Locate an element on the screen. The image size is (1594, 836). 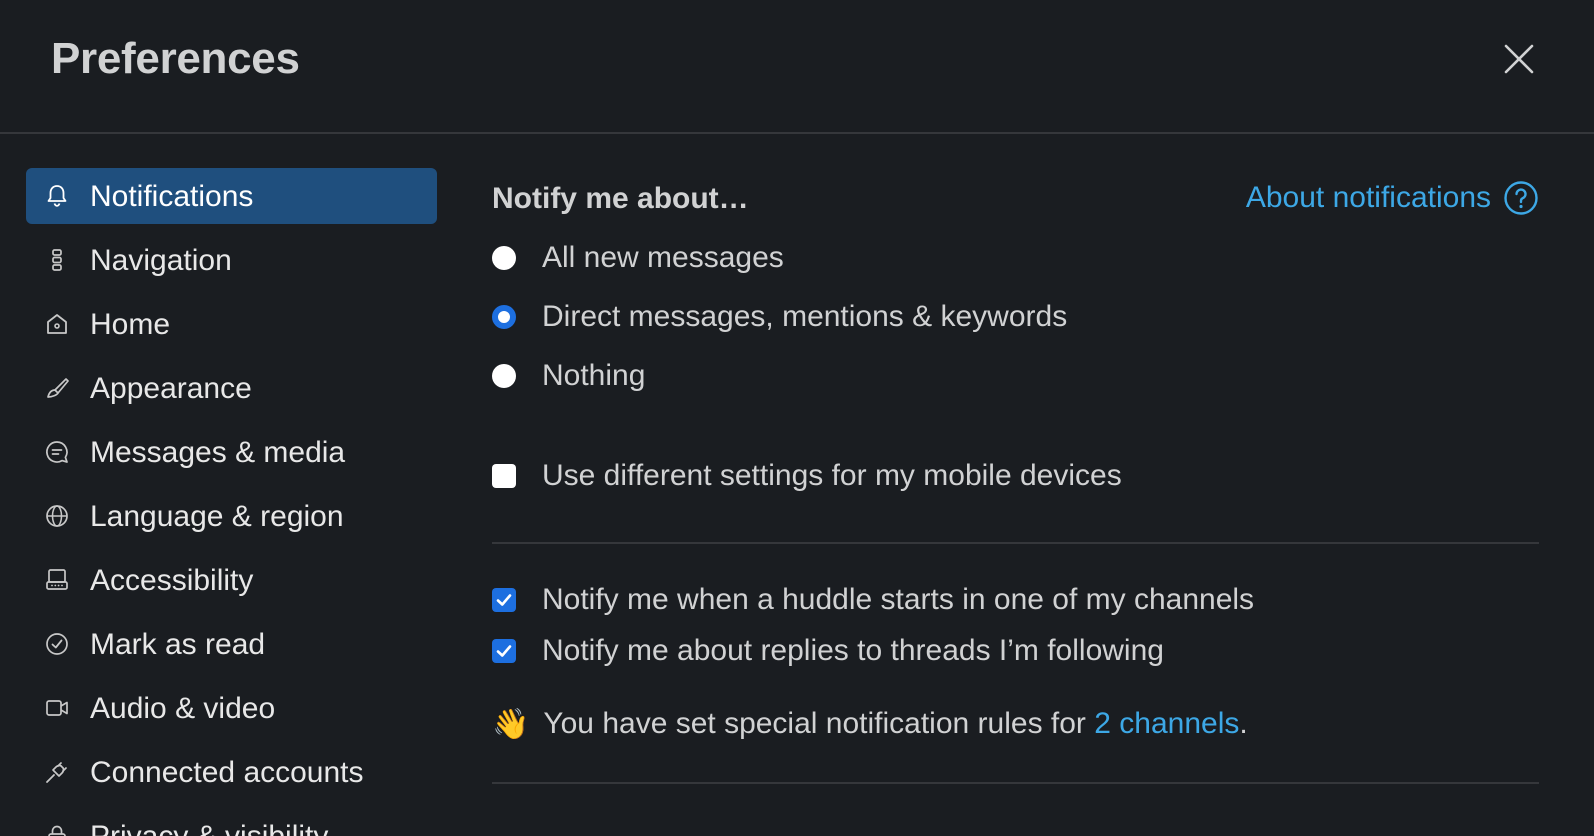
sidebar-item-connected-accounts: Connected accounts is located at coordinates (231, 772).